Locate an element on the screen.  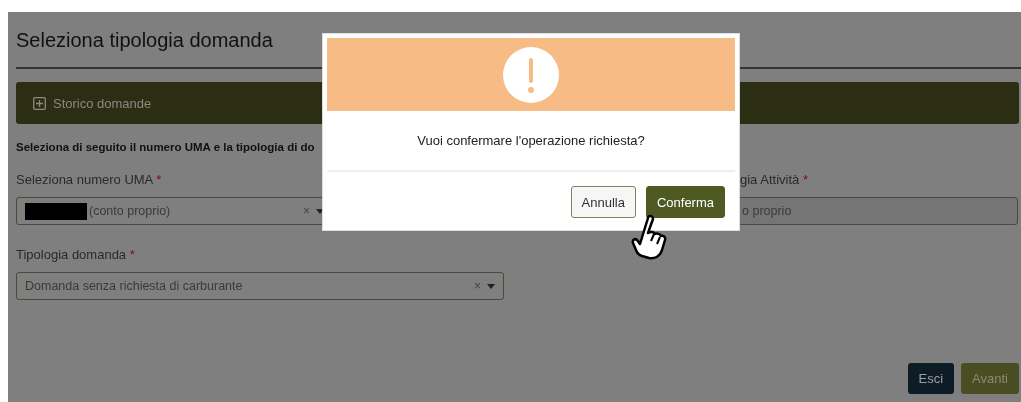
confirm-button: Conferma is located at coordinates (685, 202).